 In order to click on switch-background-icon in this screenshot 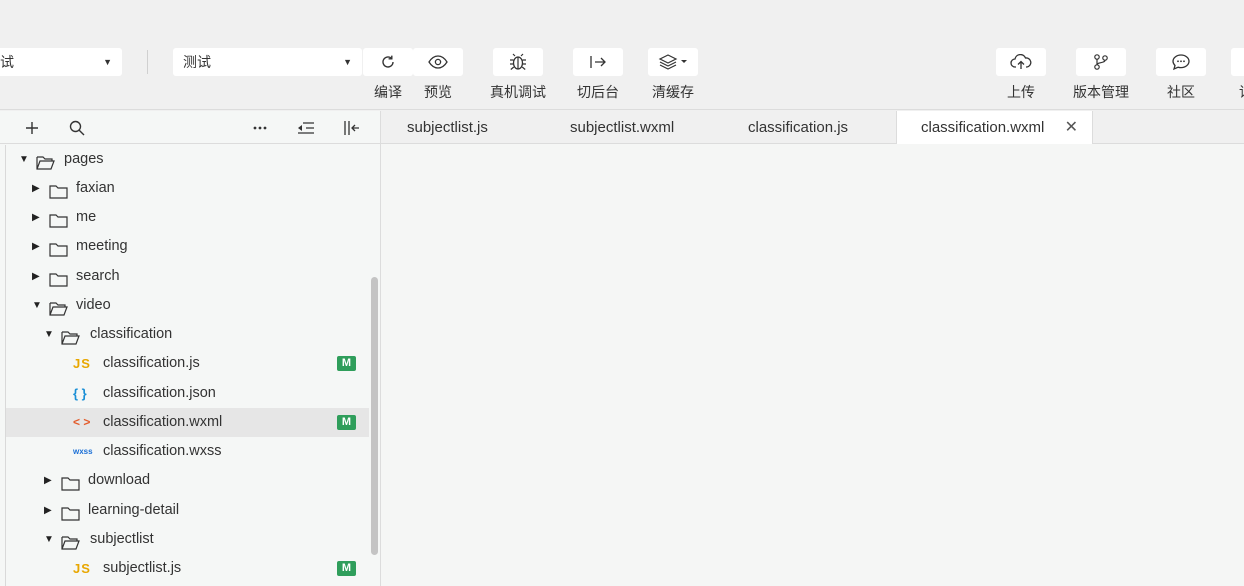, I will do `click(598, 62)`.